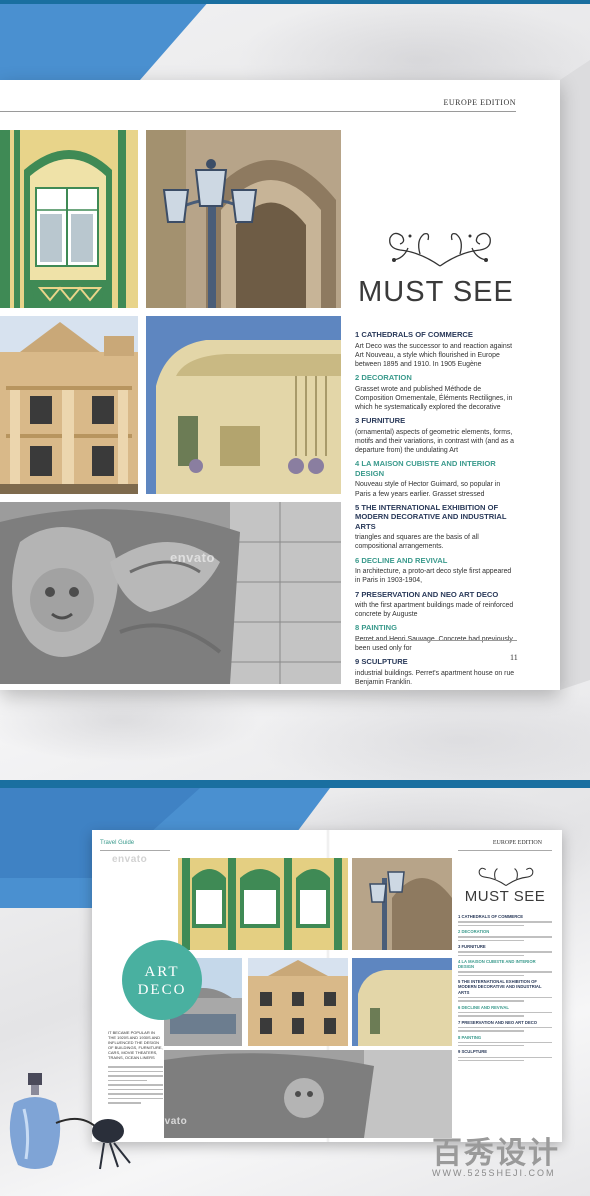  What do you see at coordinates (497, 964) in the screenshot?
I see `spread-toc-heading: 4 LA MAISON CUBISTE AND INTERIOR DESIGN` at bounding box center [497, 964].